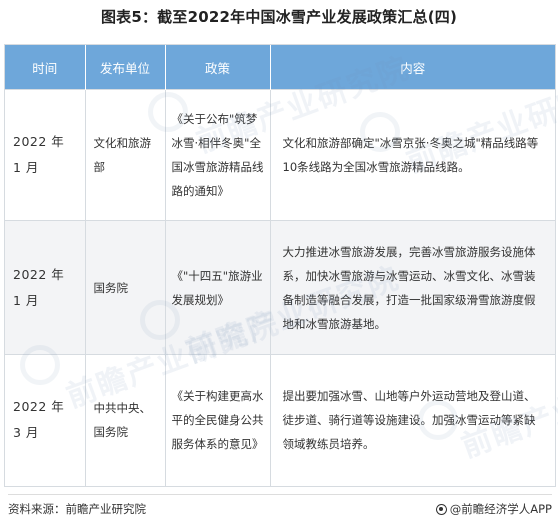 Image resolution: width=558 pixels, height=524 pixels. Describe the element at coordinates (412, 67) in the screenshot. I see `header-content: 内容` at that location.